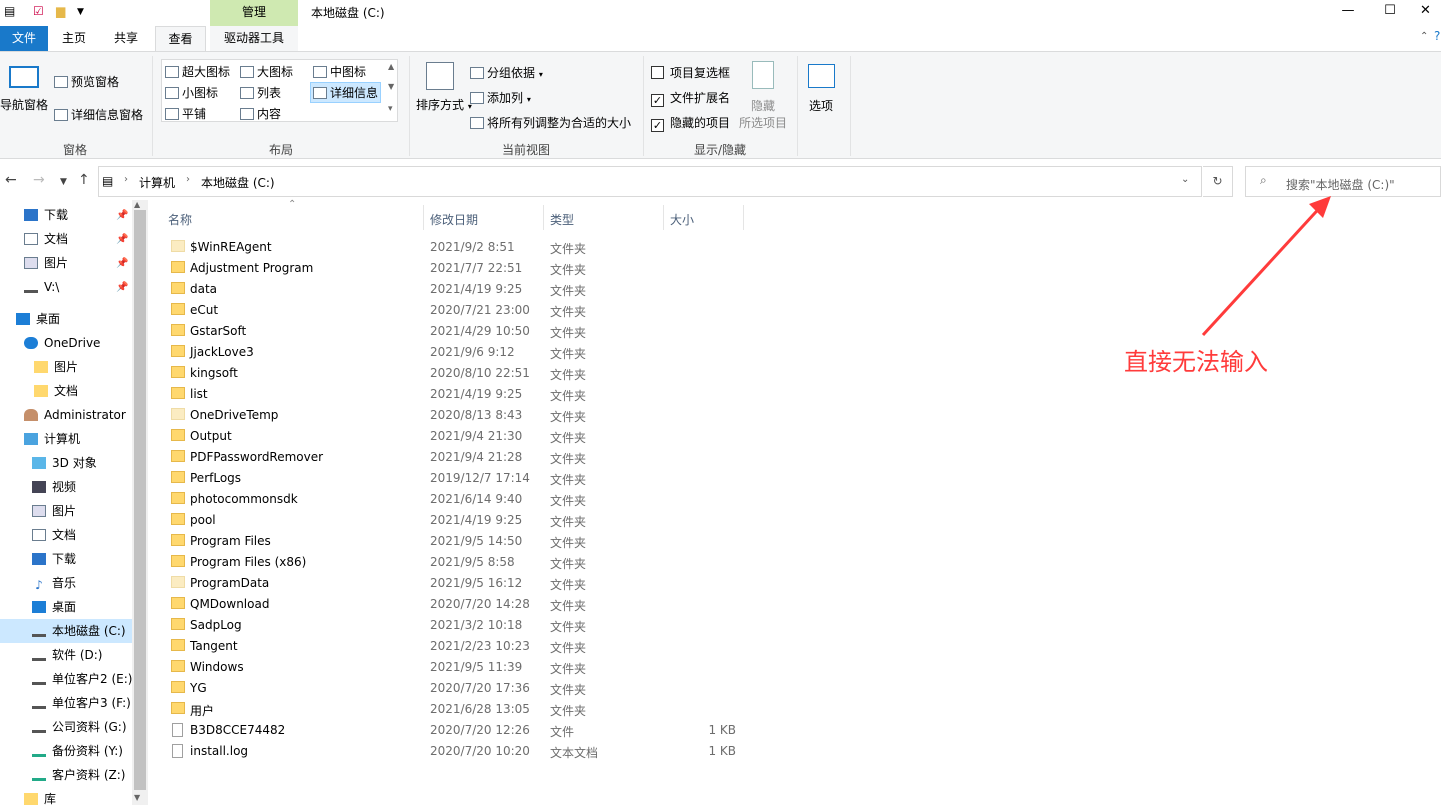  I want to click on preview-pane-button: 预览窗格, so click(86, 81).